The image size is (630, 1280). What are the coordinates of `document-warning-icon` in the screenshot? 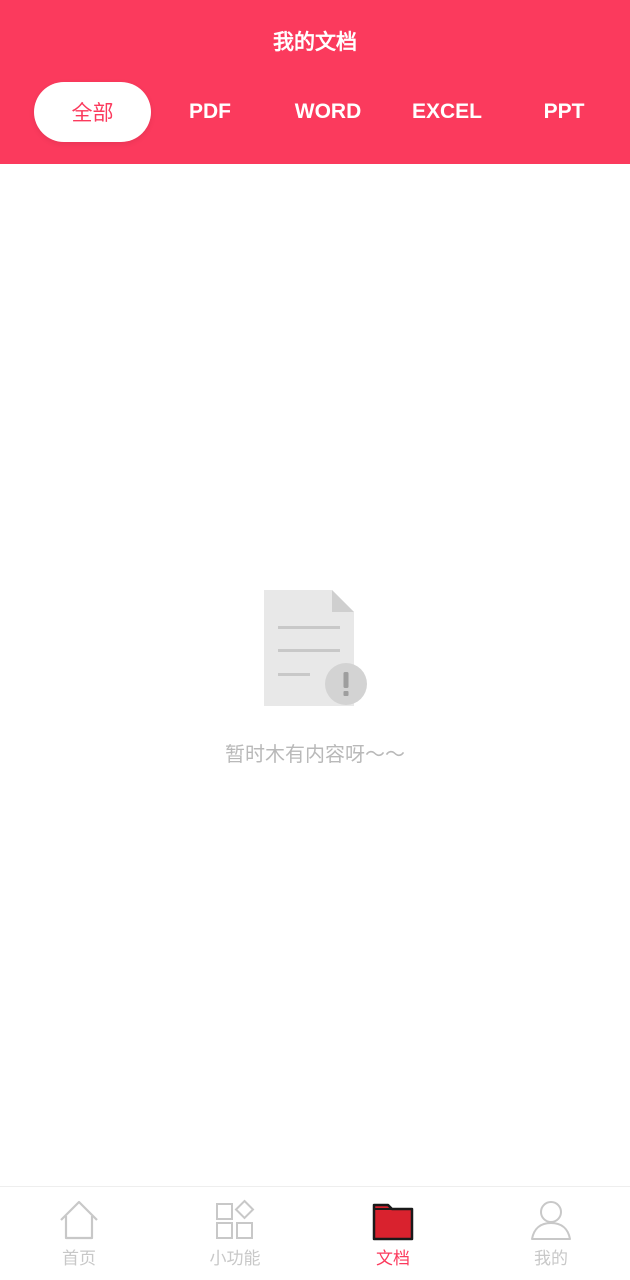 It's located at (315, 648).